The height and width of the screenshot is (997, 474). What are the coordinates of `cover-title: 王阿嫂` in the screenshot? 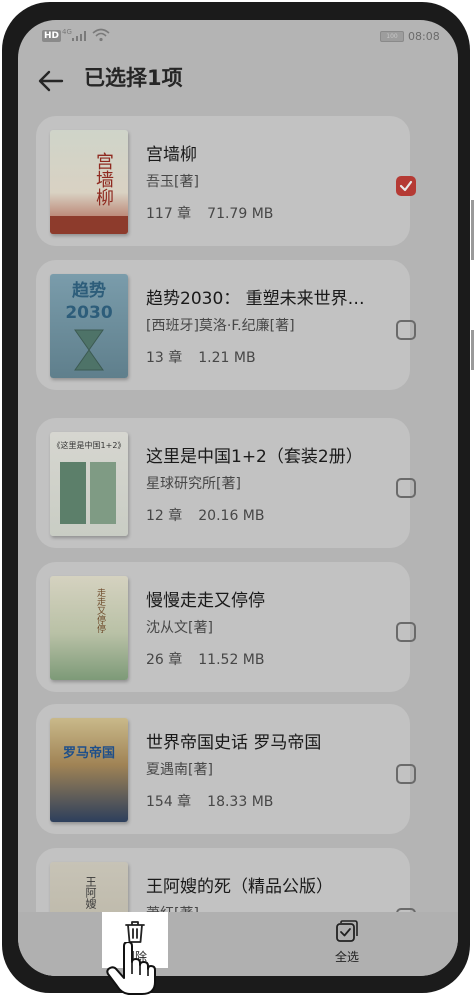 It's located at (90, 892).